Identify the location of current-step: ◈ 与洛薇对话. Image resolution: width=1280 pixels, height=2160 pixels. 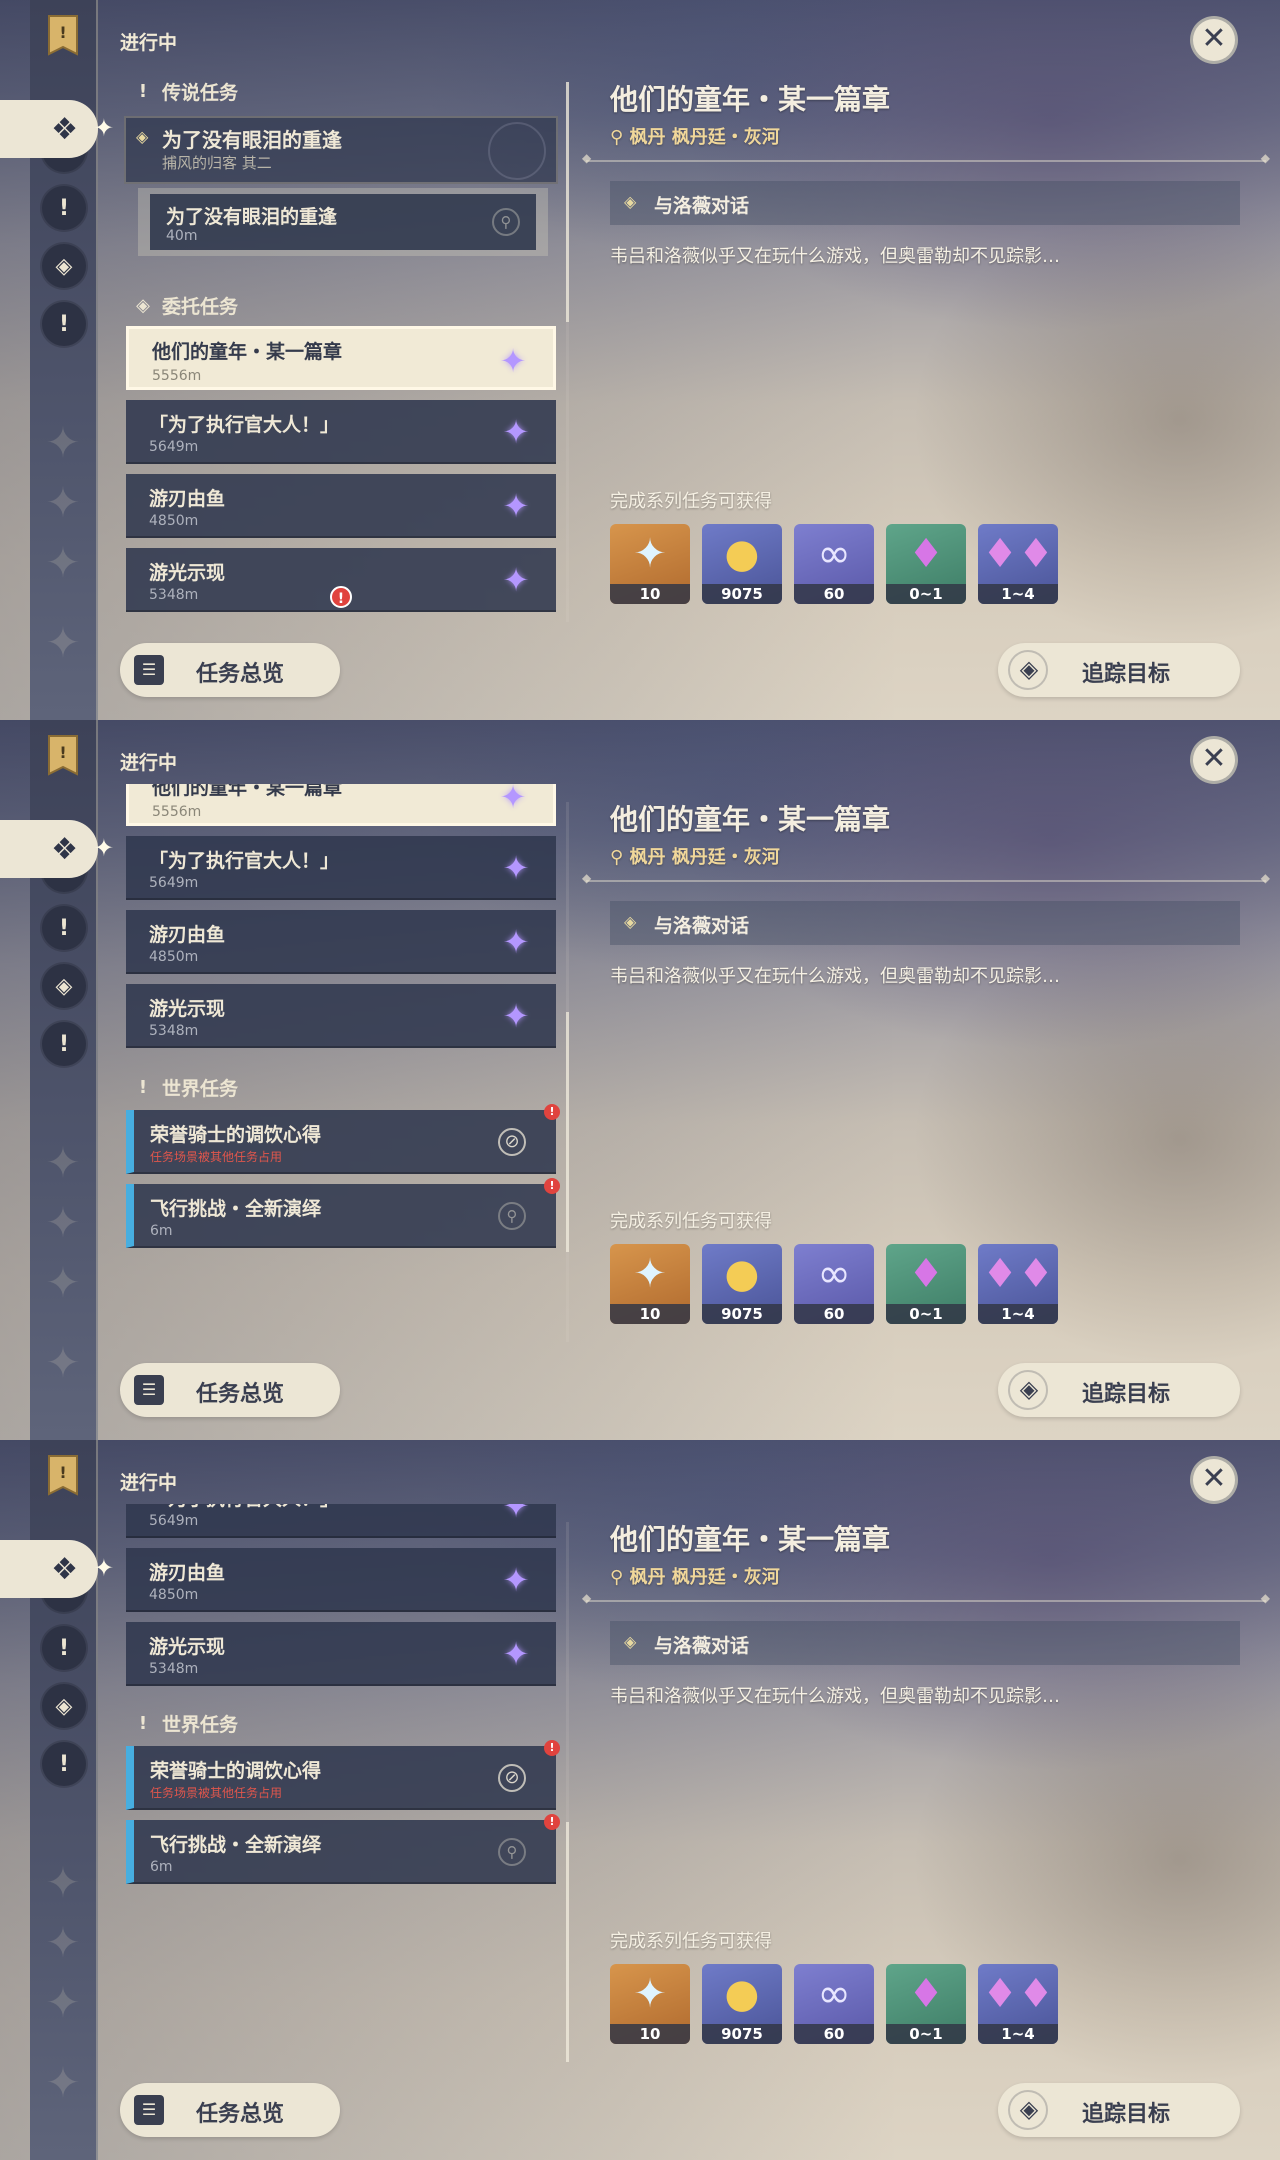
(925, 1643).